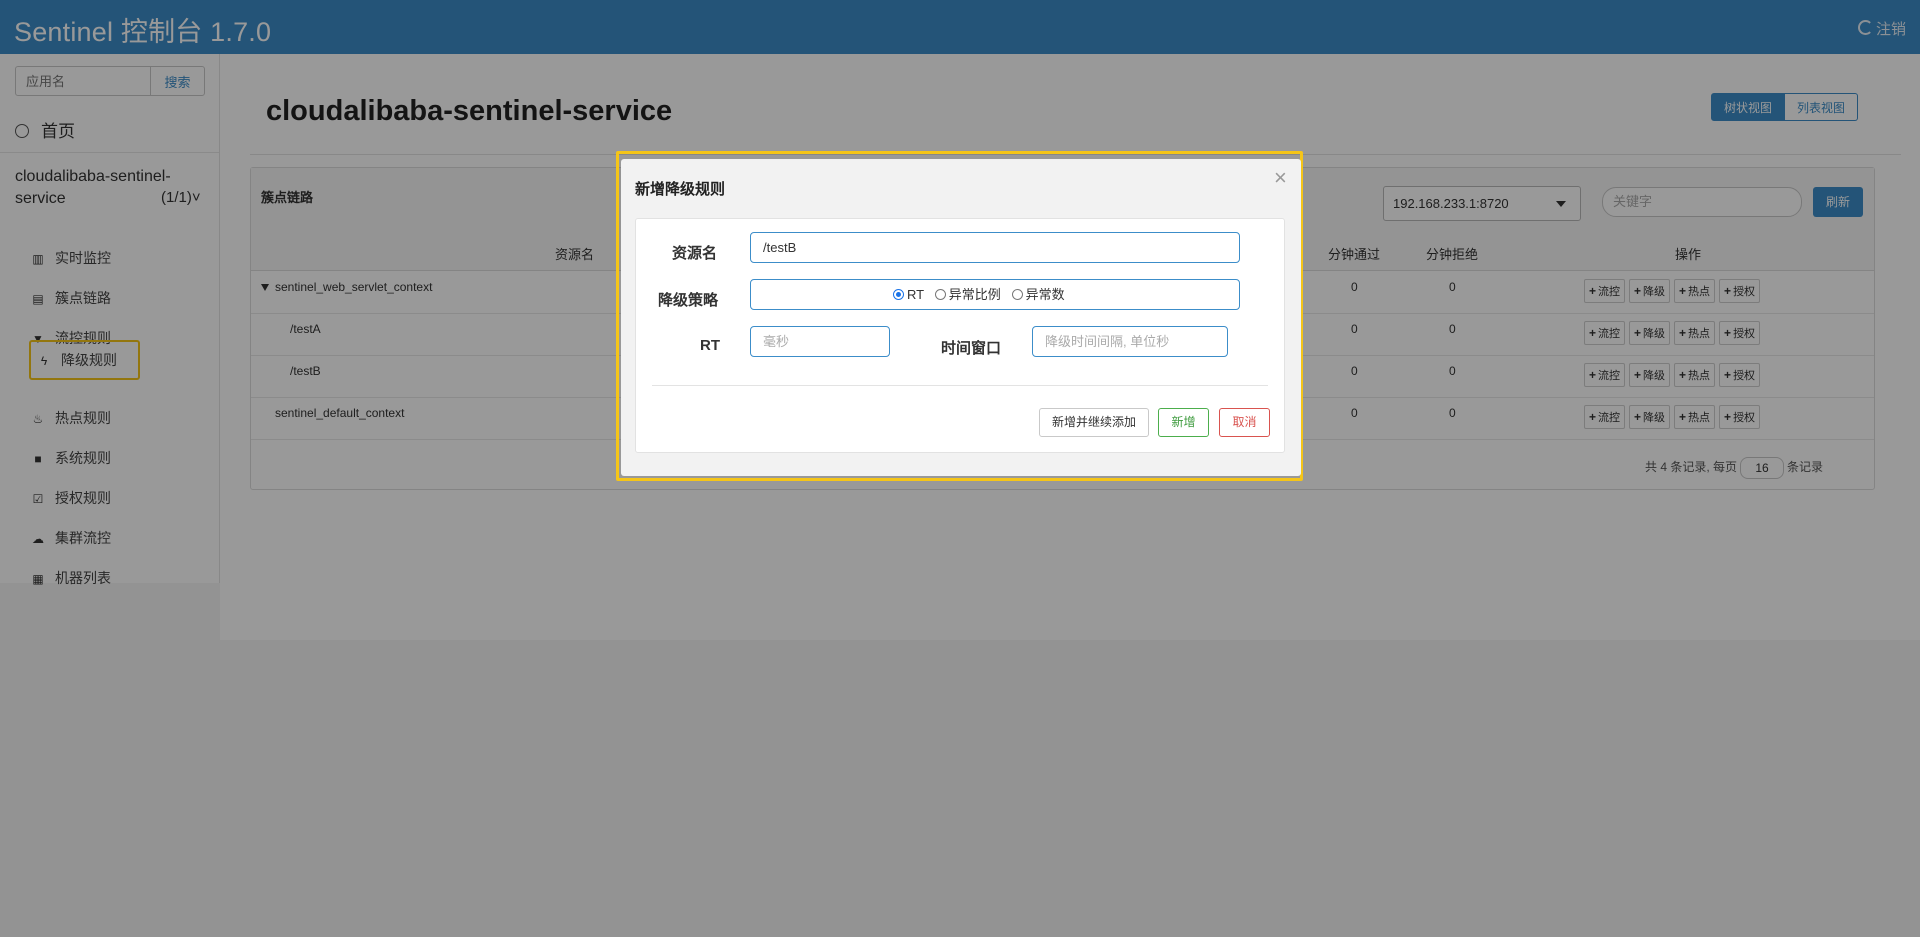 Image resolution: width=1920 pixels, height=937 pixels. I want to click on strategy-option-label: 异常数, so click(1045, 294).